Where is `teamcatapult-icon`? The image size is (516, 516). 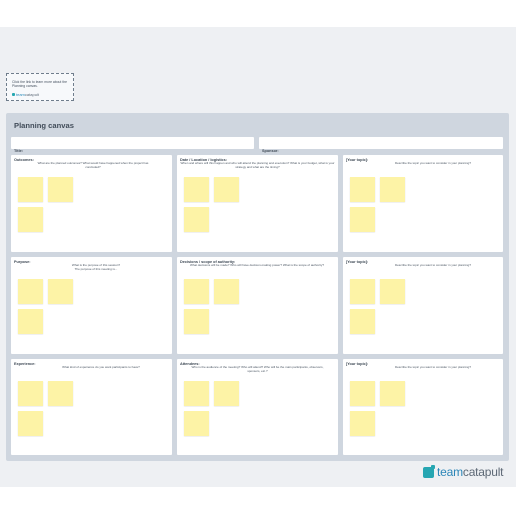 teamcatapult-icon is located at coordinates (429, 471).